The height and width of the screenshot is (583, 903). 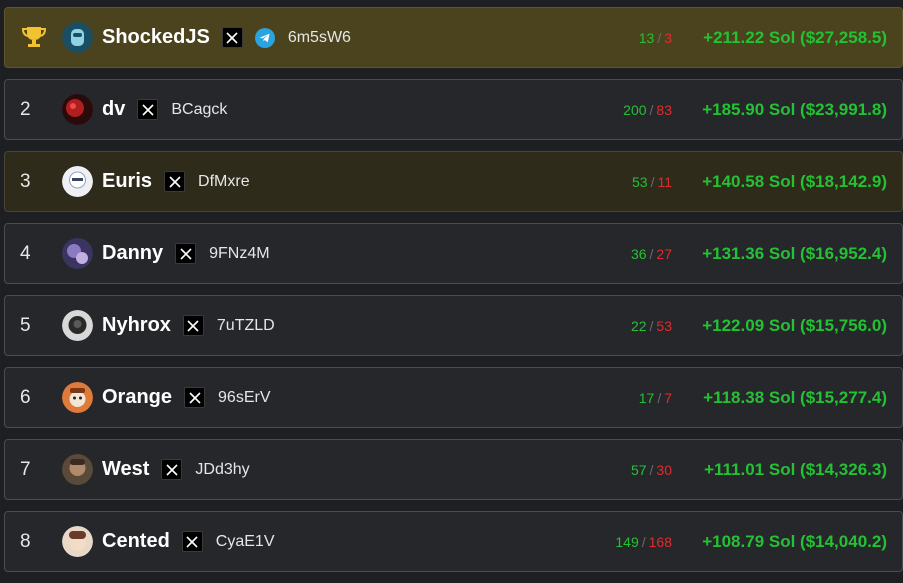 I want to click on rank-number: 2, so click(x=25, y=109).